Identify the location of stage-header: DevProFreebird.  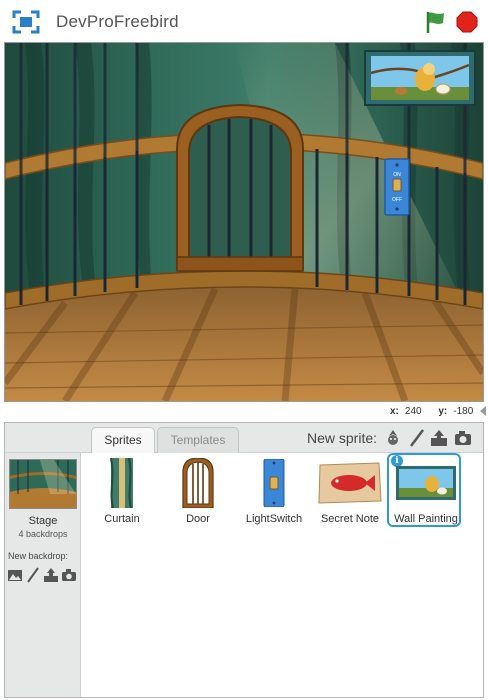
(244, 21).